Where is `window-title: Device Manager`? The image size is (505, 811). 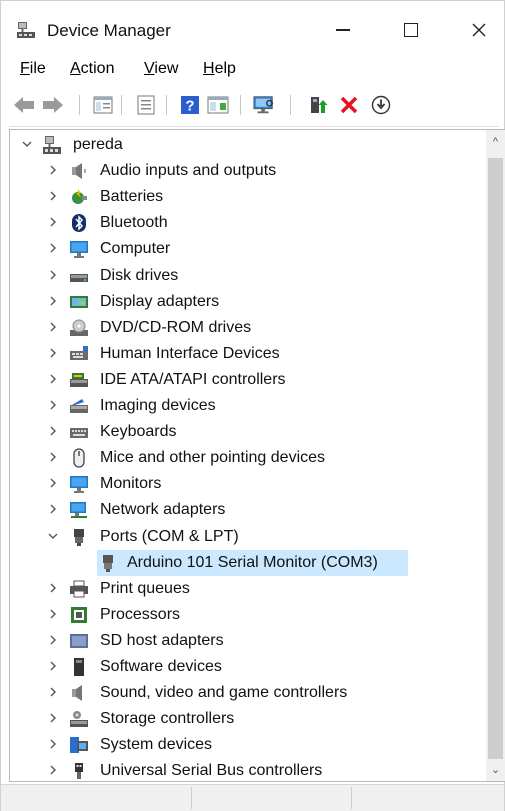
window-title: Device Manager is located at coordinates (109, 30).